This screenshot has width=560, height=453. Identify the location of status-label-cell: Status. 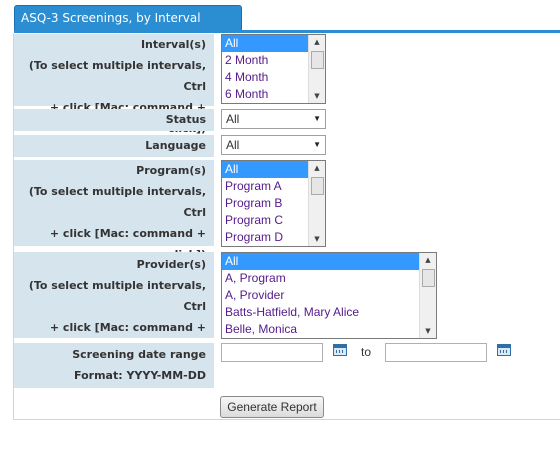
(114, 120).